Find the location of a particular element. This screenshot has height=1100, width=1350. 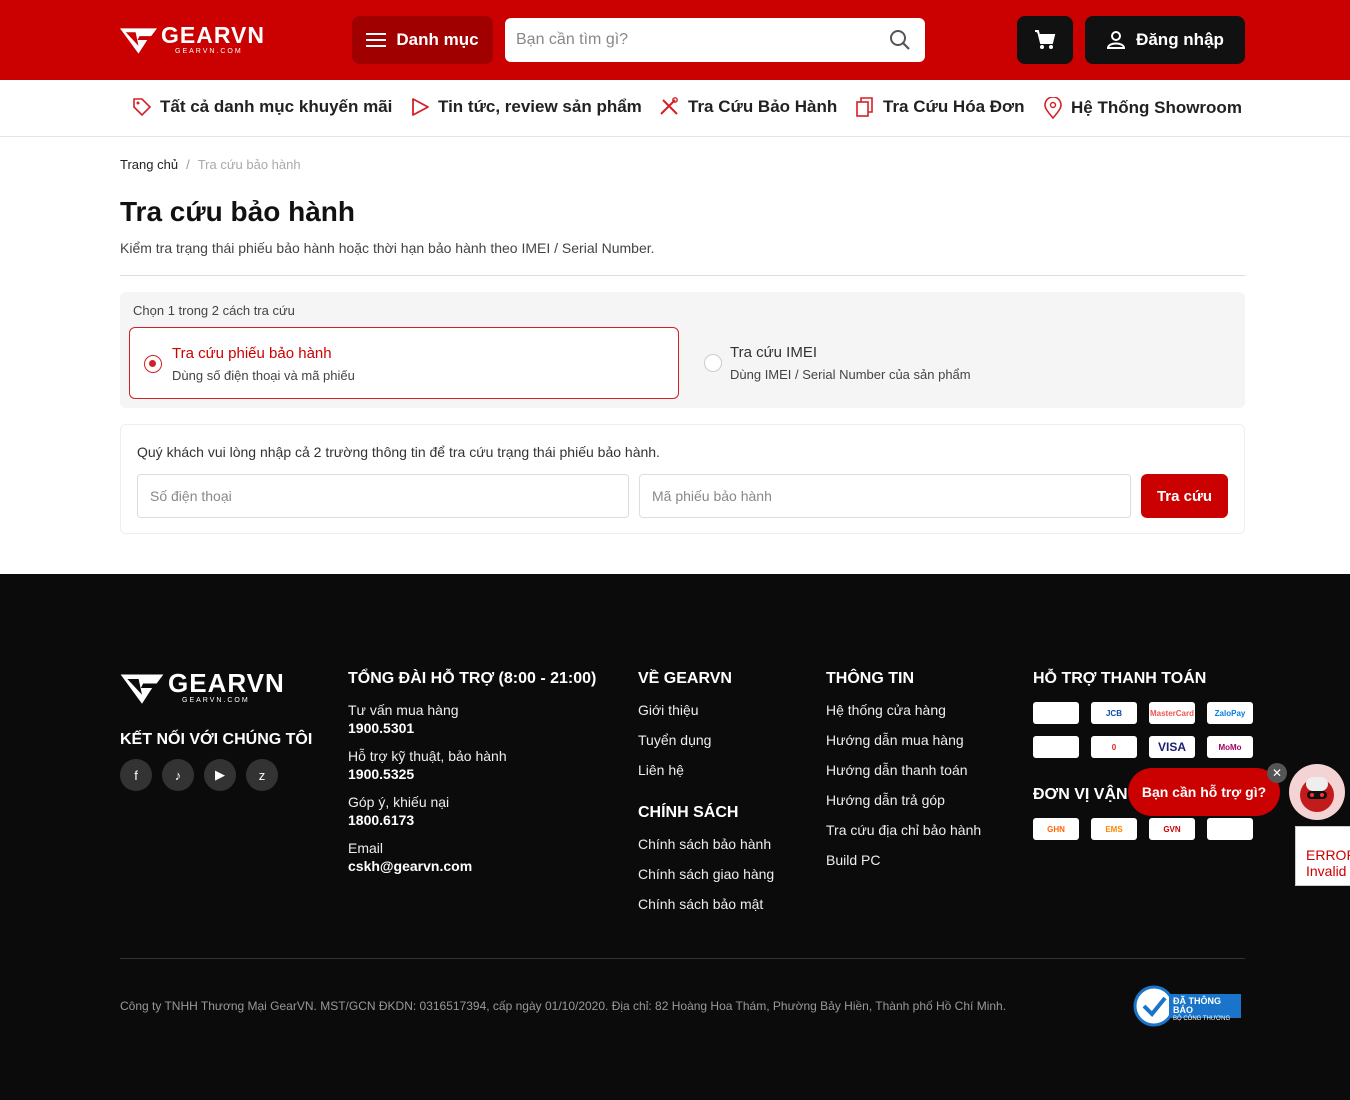

logo-subtext: GEARVN.COM is located at coordinates (209, 51).